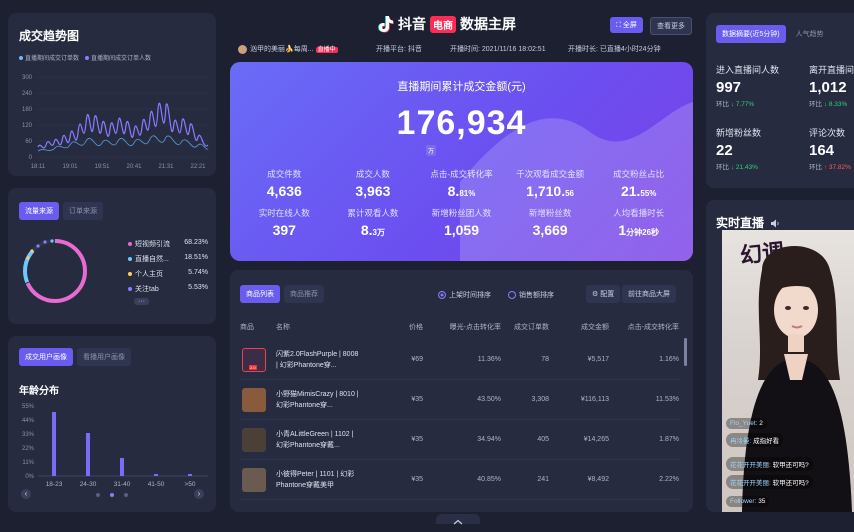 The width and height of the screenshot is (854, 532). Describe the element at coordinates (242, 49) in the screenshot. I see `avatar` at that location.